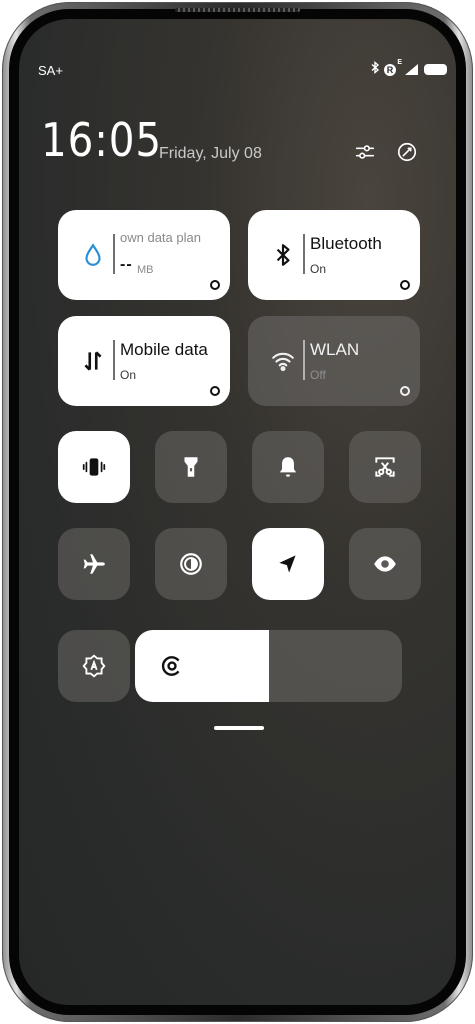 The image size is (475, 1024). I want to click on mobile-data-status: On, so click(128, 375).